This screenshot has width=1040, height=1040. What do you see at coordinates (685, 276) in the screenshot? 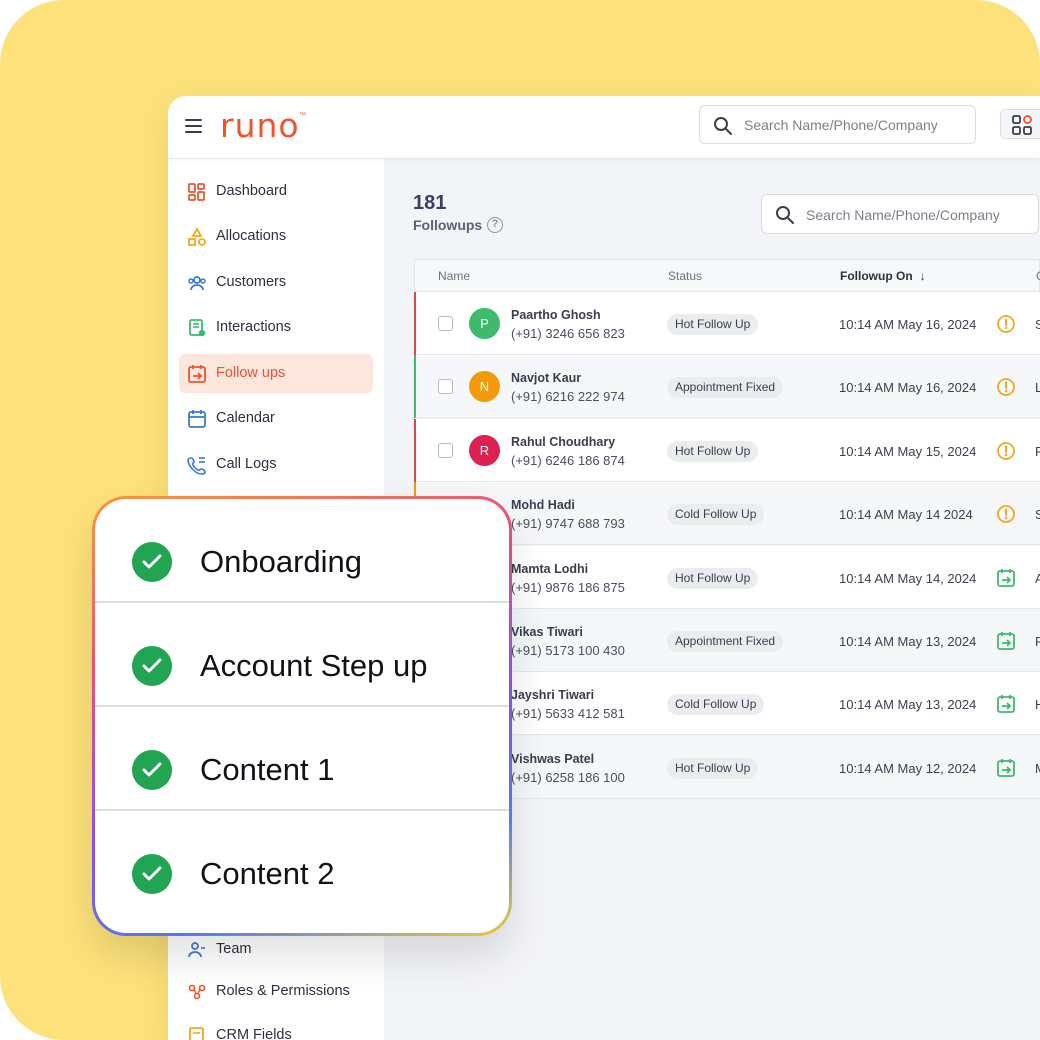
I see `column-header-status: Status` at bounding box center [685, 276].